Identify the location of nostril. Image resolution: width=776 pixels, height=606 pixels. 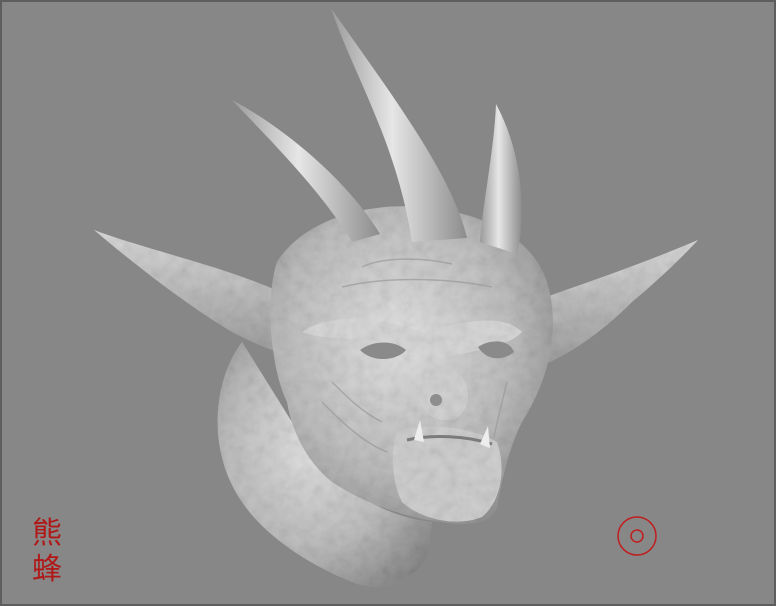
(436, 400).